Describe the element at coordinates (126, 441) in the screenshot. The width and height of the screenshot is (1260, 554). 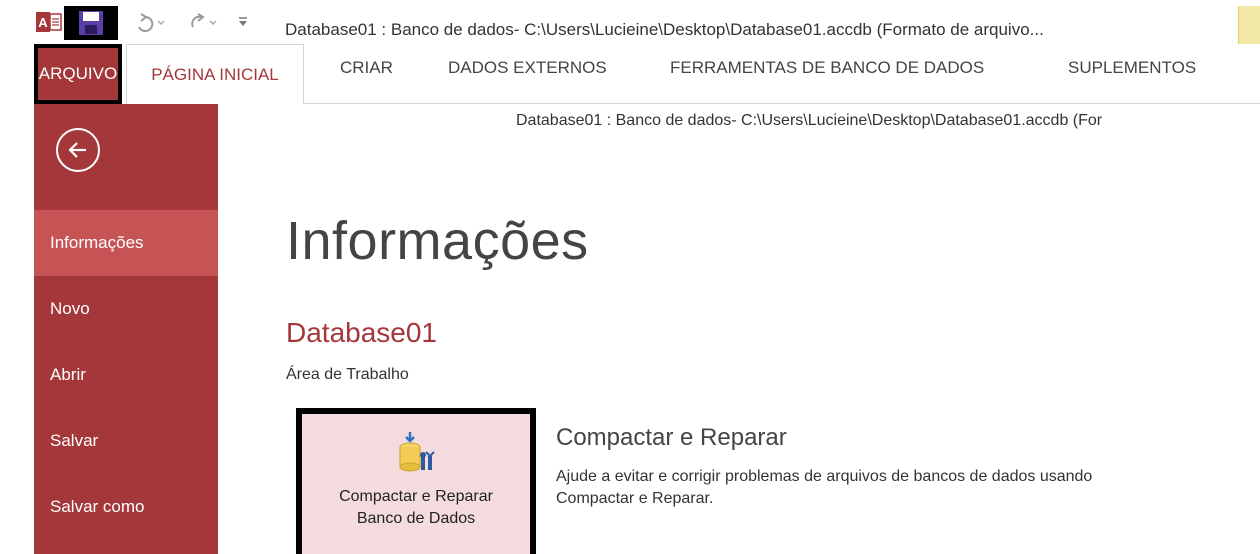
I see `nav-item-salvar: Salvar` at that location.